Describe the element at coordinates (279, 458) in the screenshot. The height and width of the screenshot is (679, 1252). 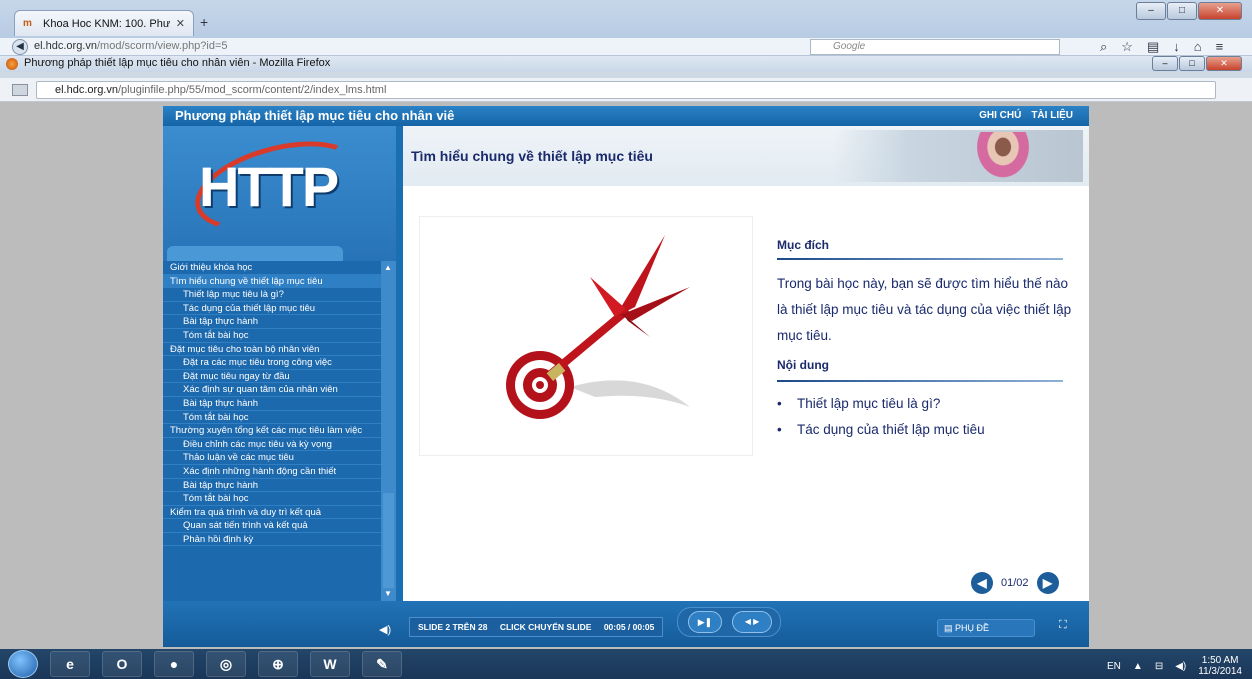
I see `menu-subitem: Thảo luận về các mục tiêu` at that location.